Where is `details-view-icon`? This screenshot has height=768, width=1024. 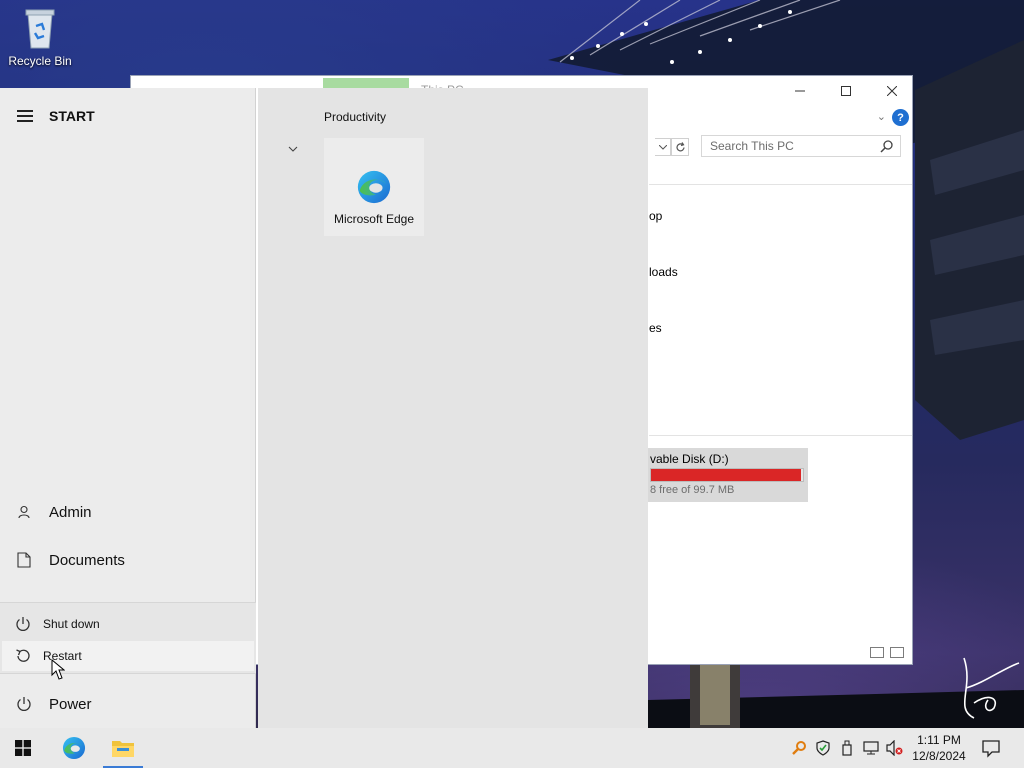 details-view-icon is located at coordinates (877, 652).